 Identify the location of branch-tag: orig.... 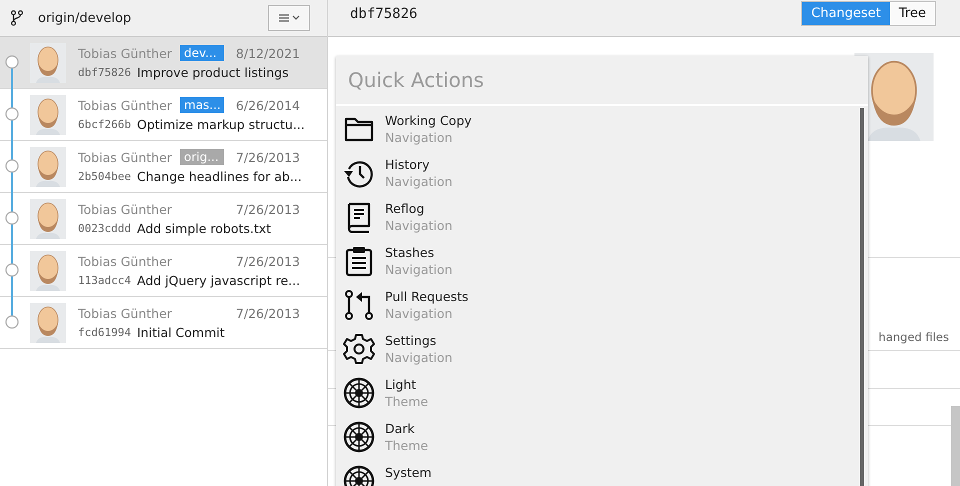
(202, 157).